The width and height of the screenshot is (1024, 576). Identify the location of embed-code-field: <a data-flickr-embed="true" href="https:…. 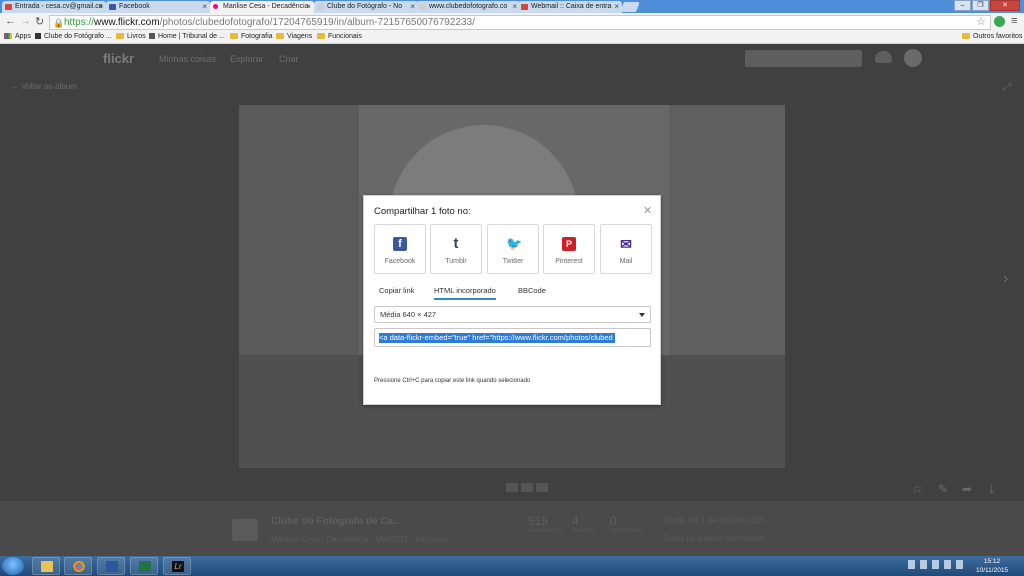
(512, 337).